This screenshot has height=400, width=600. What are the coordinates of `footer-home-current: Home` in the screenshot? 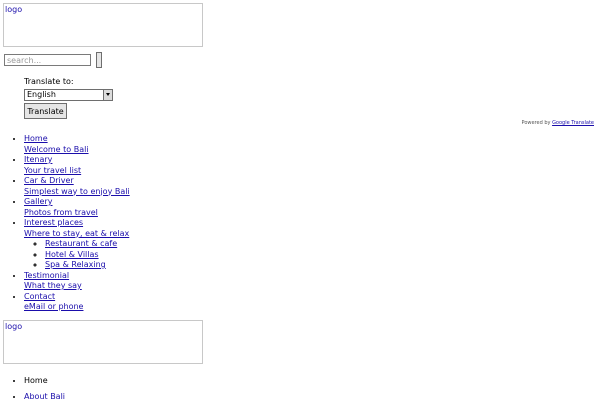 It's located at (36, 380).